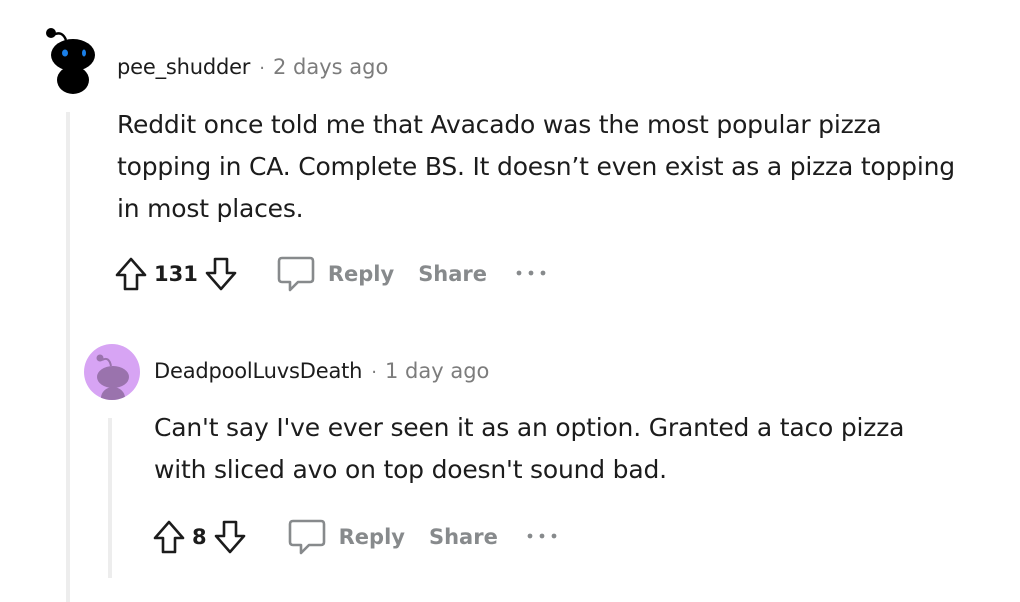 The width and height of the screenshot is (1020, 602). Describe the element at coordinates (68, 357) in the screenshot. I see `thread-line-top-level` at that location.